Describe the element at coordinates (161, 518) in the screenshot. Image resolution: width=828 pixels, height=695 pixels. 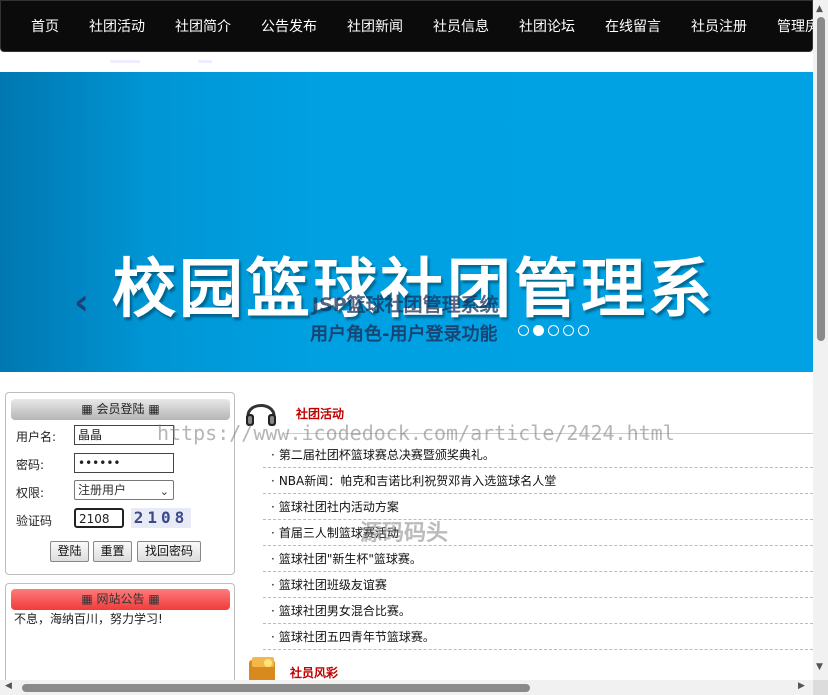
I see `captcha-image: 2108` at that location.